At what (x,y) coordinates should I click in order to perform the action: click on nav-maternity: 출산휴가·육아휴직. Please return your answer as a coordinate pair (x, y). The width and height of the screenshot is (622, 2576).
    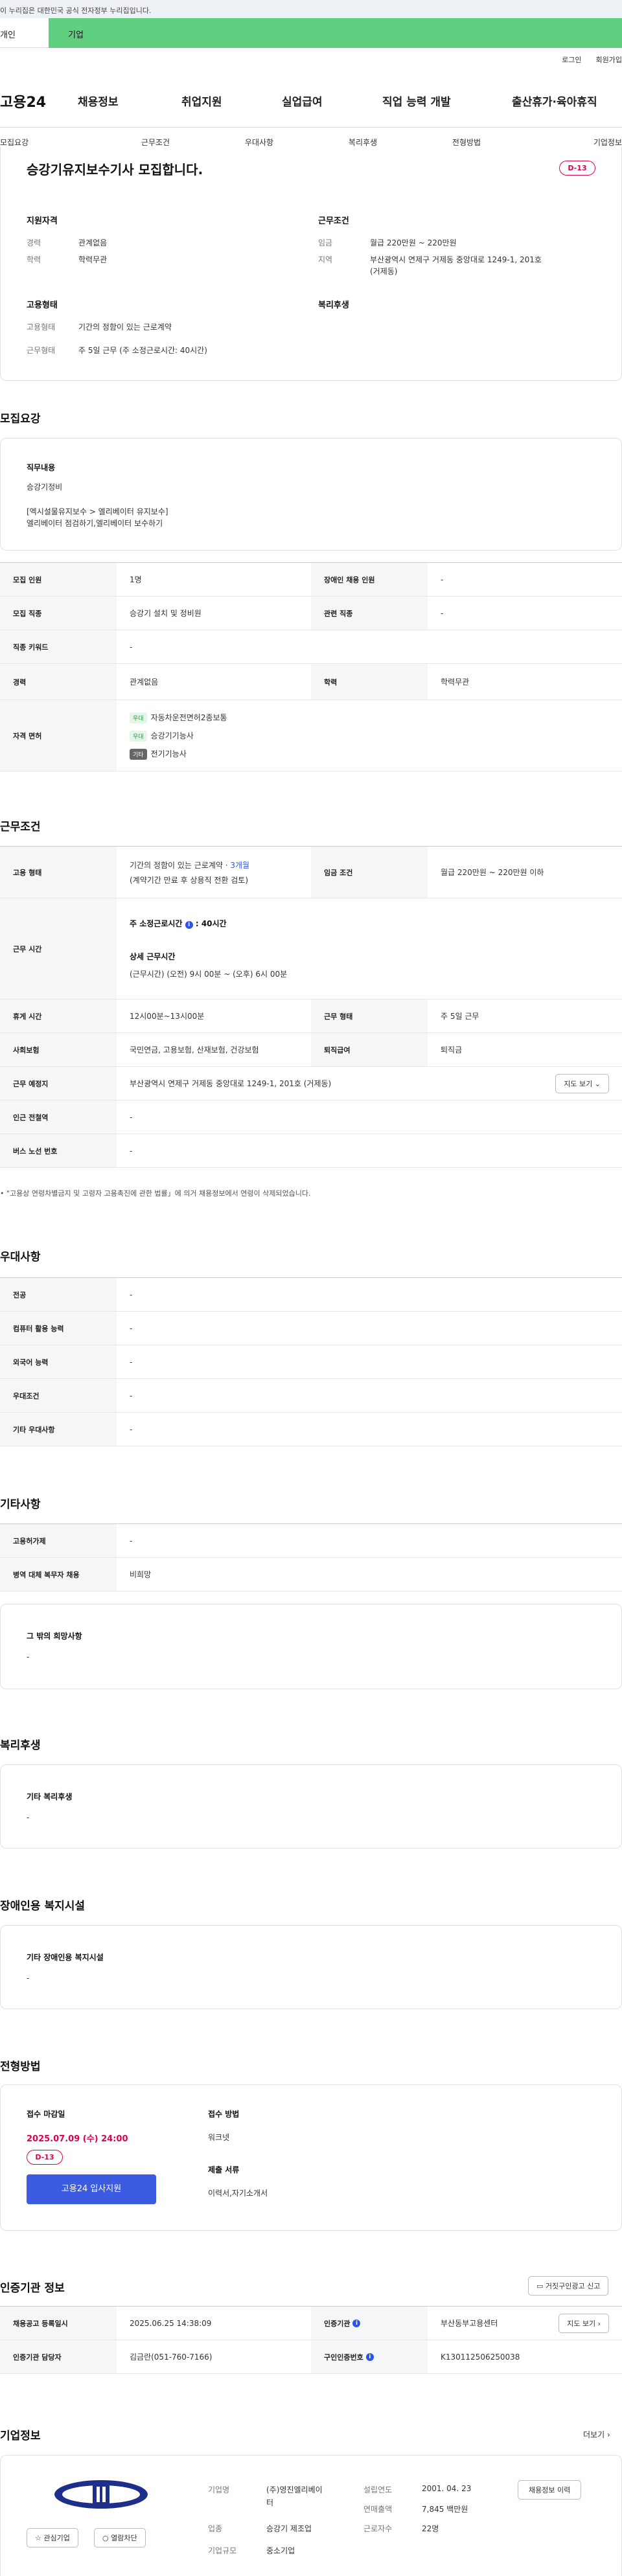
    Looking at the image, I should click on (554, 101).